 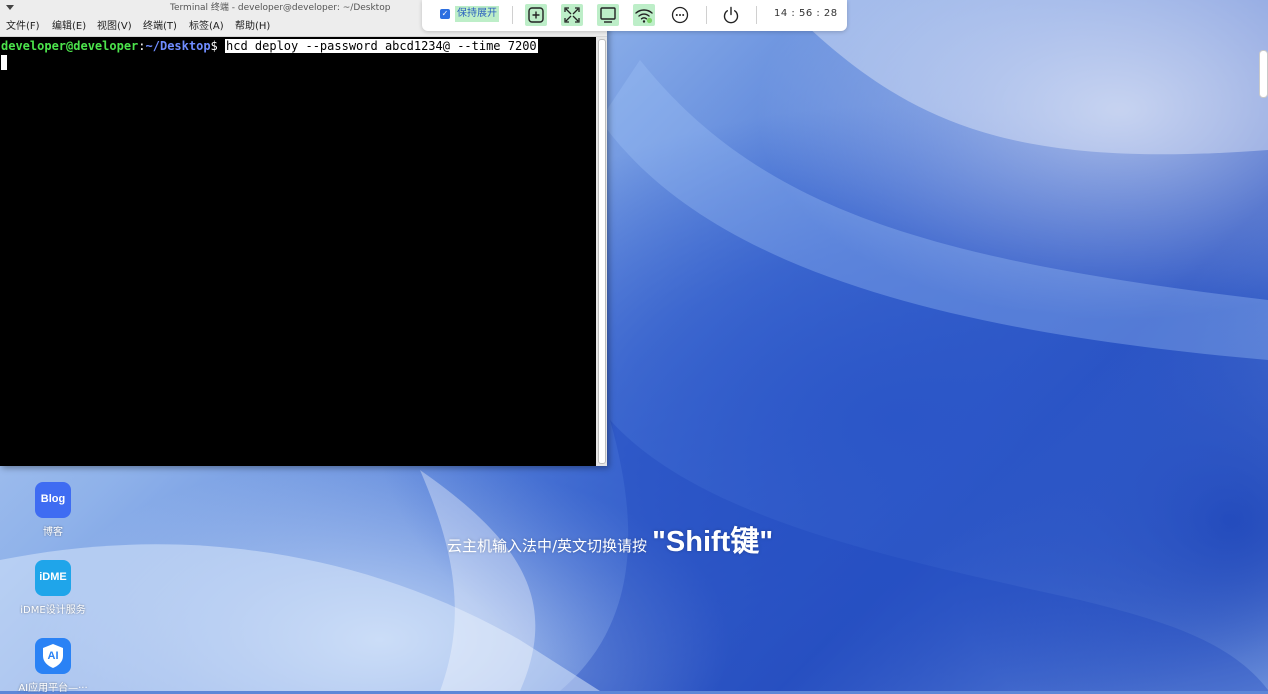 What do you see at coordinates (53, 688) in the screenshot?
I see `desktop-icon-label: AI应用平台—···` at bounding box center [53, 688].